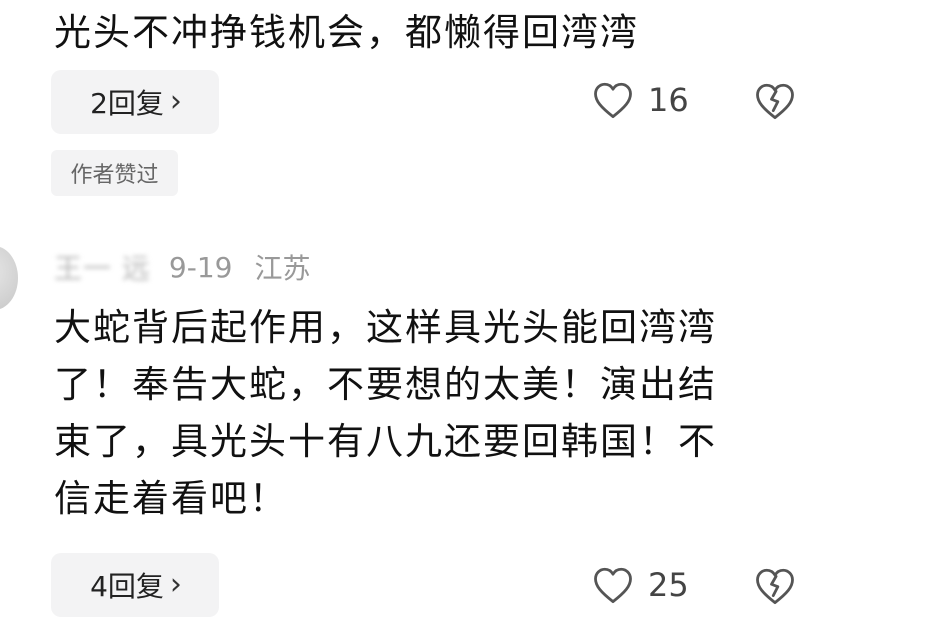 The image size is (929, 618). Describe the element at coordinates (127, 103) in the screenshot. I see `replies-label: 2回复` at that location.